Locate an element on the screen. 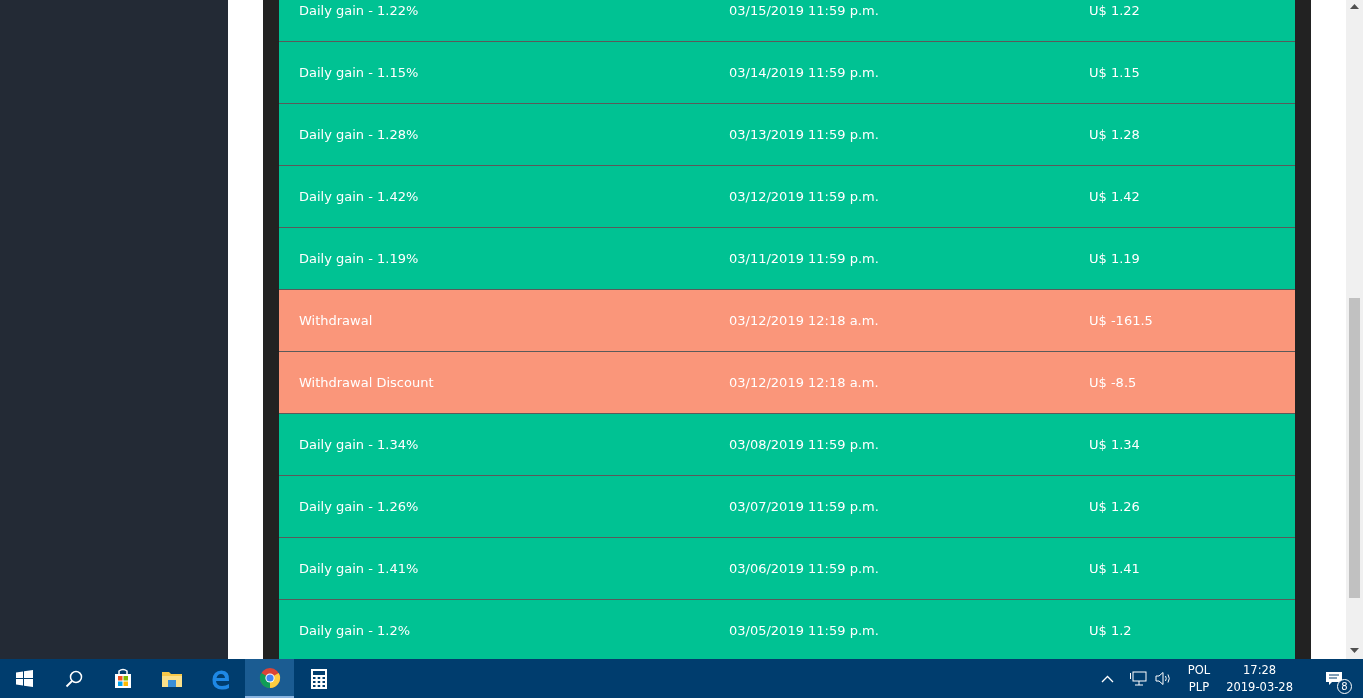 The image size is (1363, 698). transaction-description: Daily gain - 1.15% is located at coordinates (359, 72).